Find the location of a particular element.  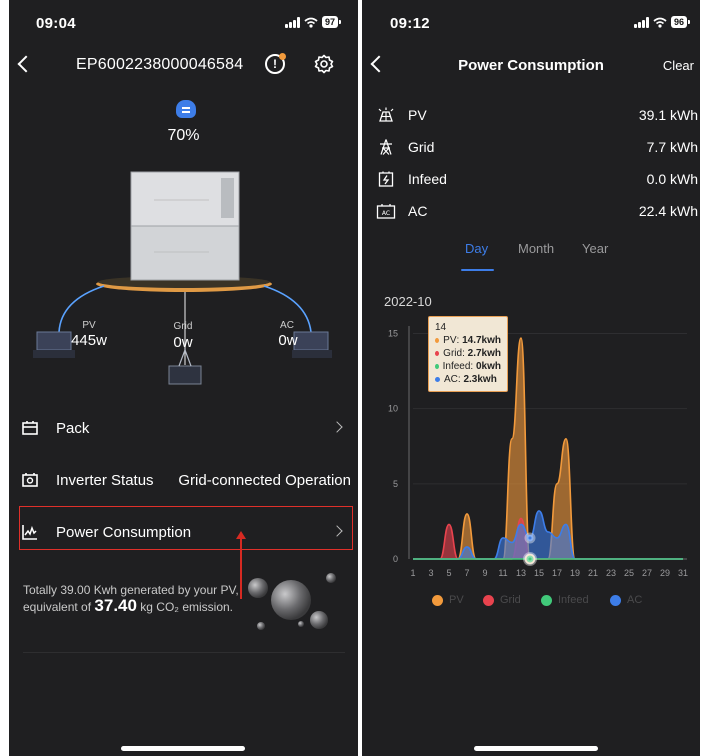

battery-soc: 70% is located at coordinates (183, 135).